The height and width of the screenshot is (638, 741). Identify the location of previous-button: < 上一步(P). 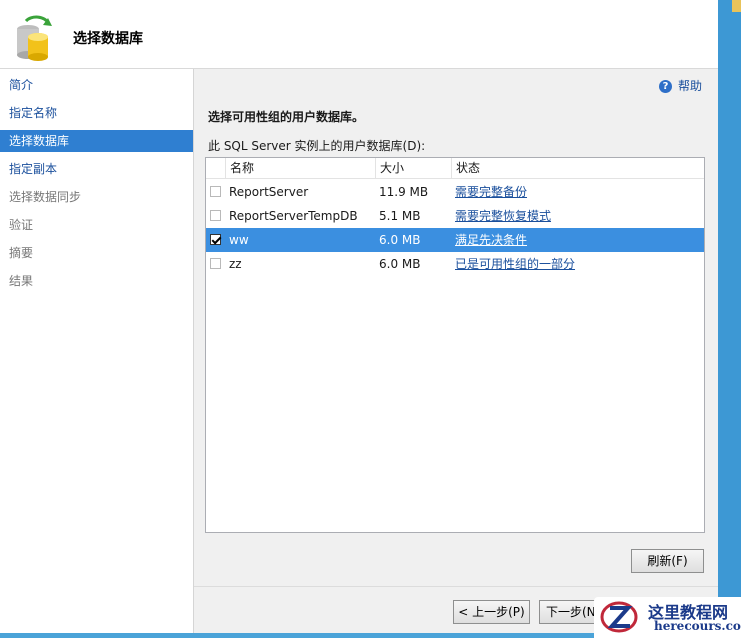
(491, 612).